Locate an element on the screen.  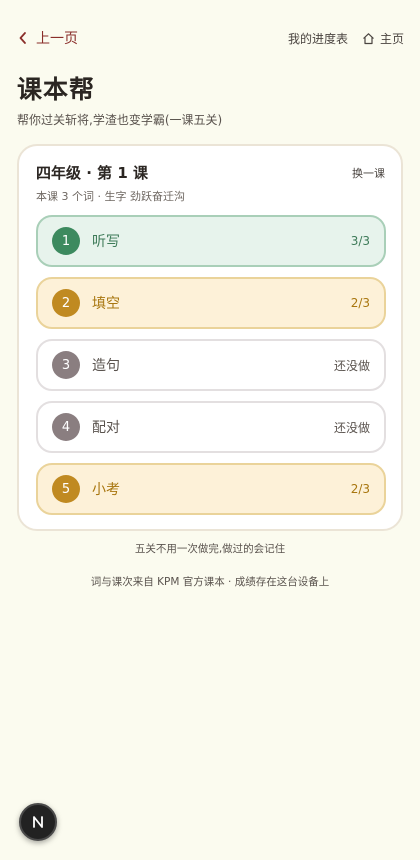
back-label: 上一页 is located at coordinates (57, 39).